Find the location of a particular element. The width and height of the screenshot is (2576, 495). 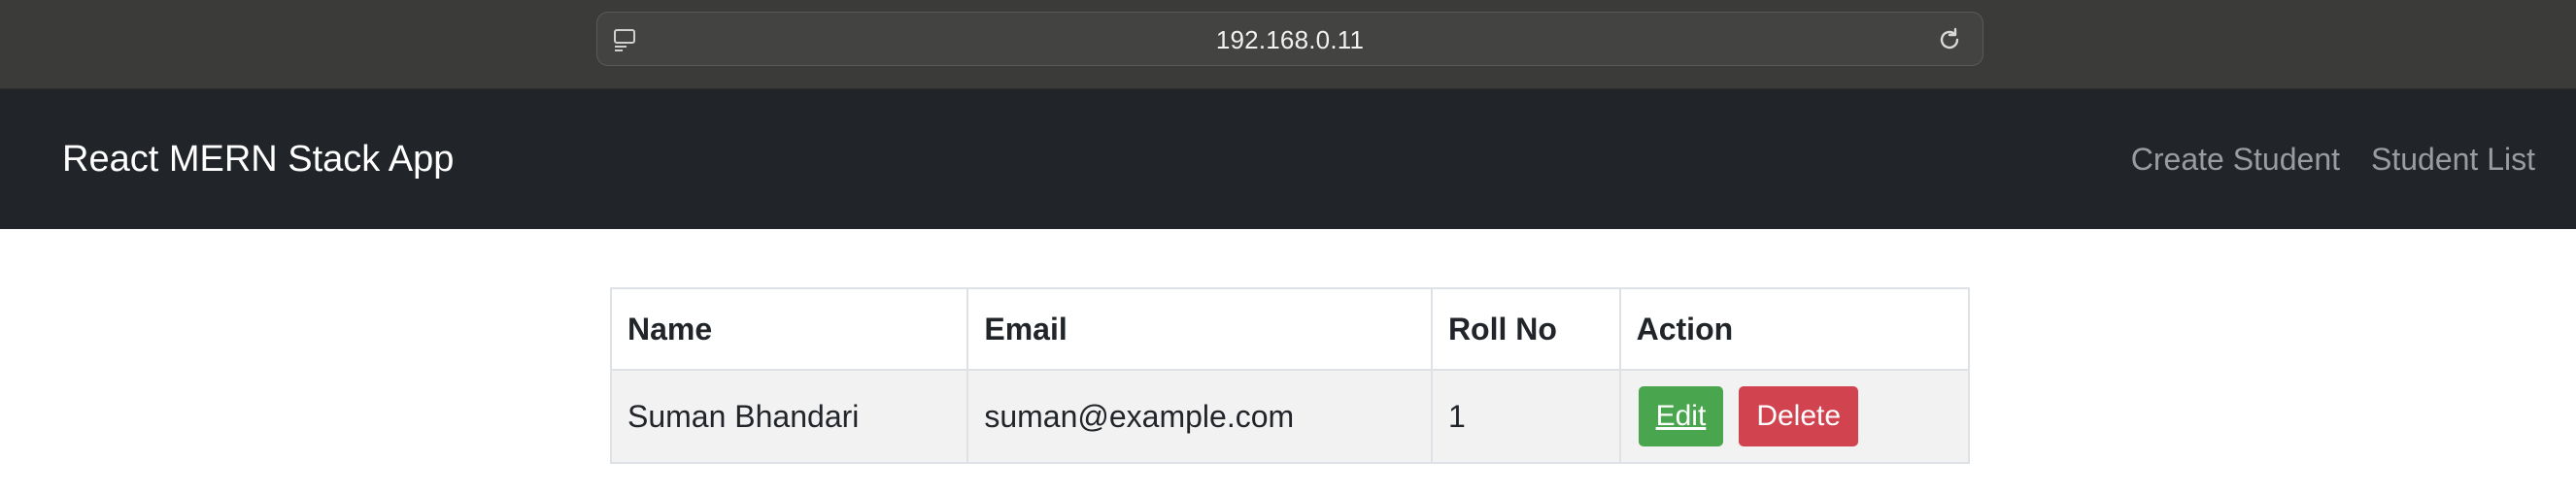

navbar-brand: React MERN Stack App is located at coordinates (258, 159).